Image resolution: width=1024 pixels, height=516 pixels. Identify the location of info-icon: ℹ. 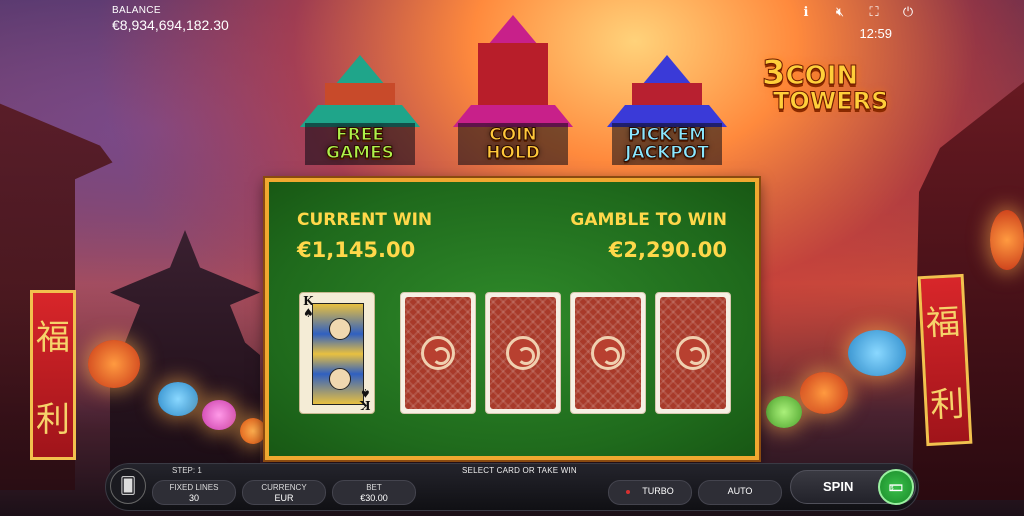
(806, 12).